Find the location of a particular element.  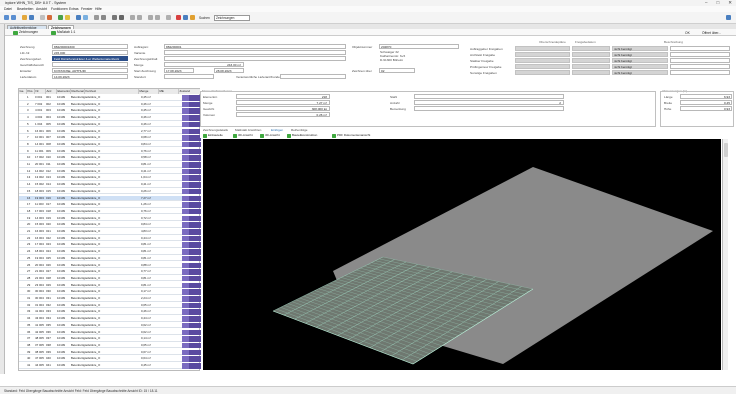

hoehe-field: 0,93 is located at coordinates (706, 108).